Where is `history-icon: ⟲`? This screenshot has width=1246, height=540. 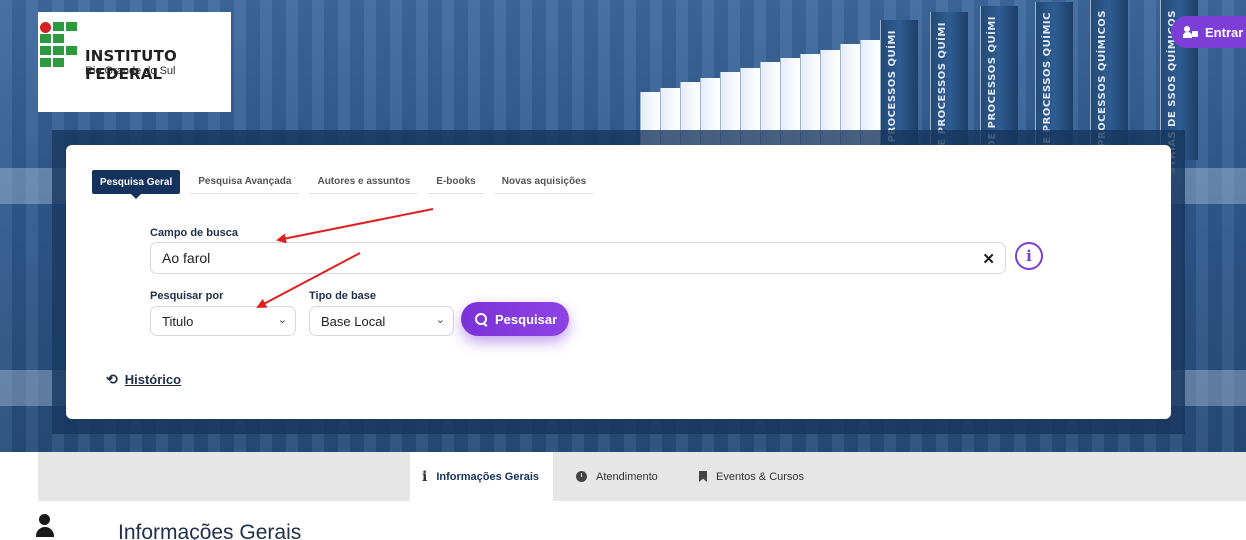 history-icon: ⟲ is located at coordinates (112, 379).